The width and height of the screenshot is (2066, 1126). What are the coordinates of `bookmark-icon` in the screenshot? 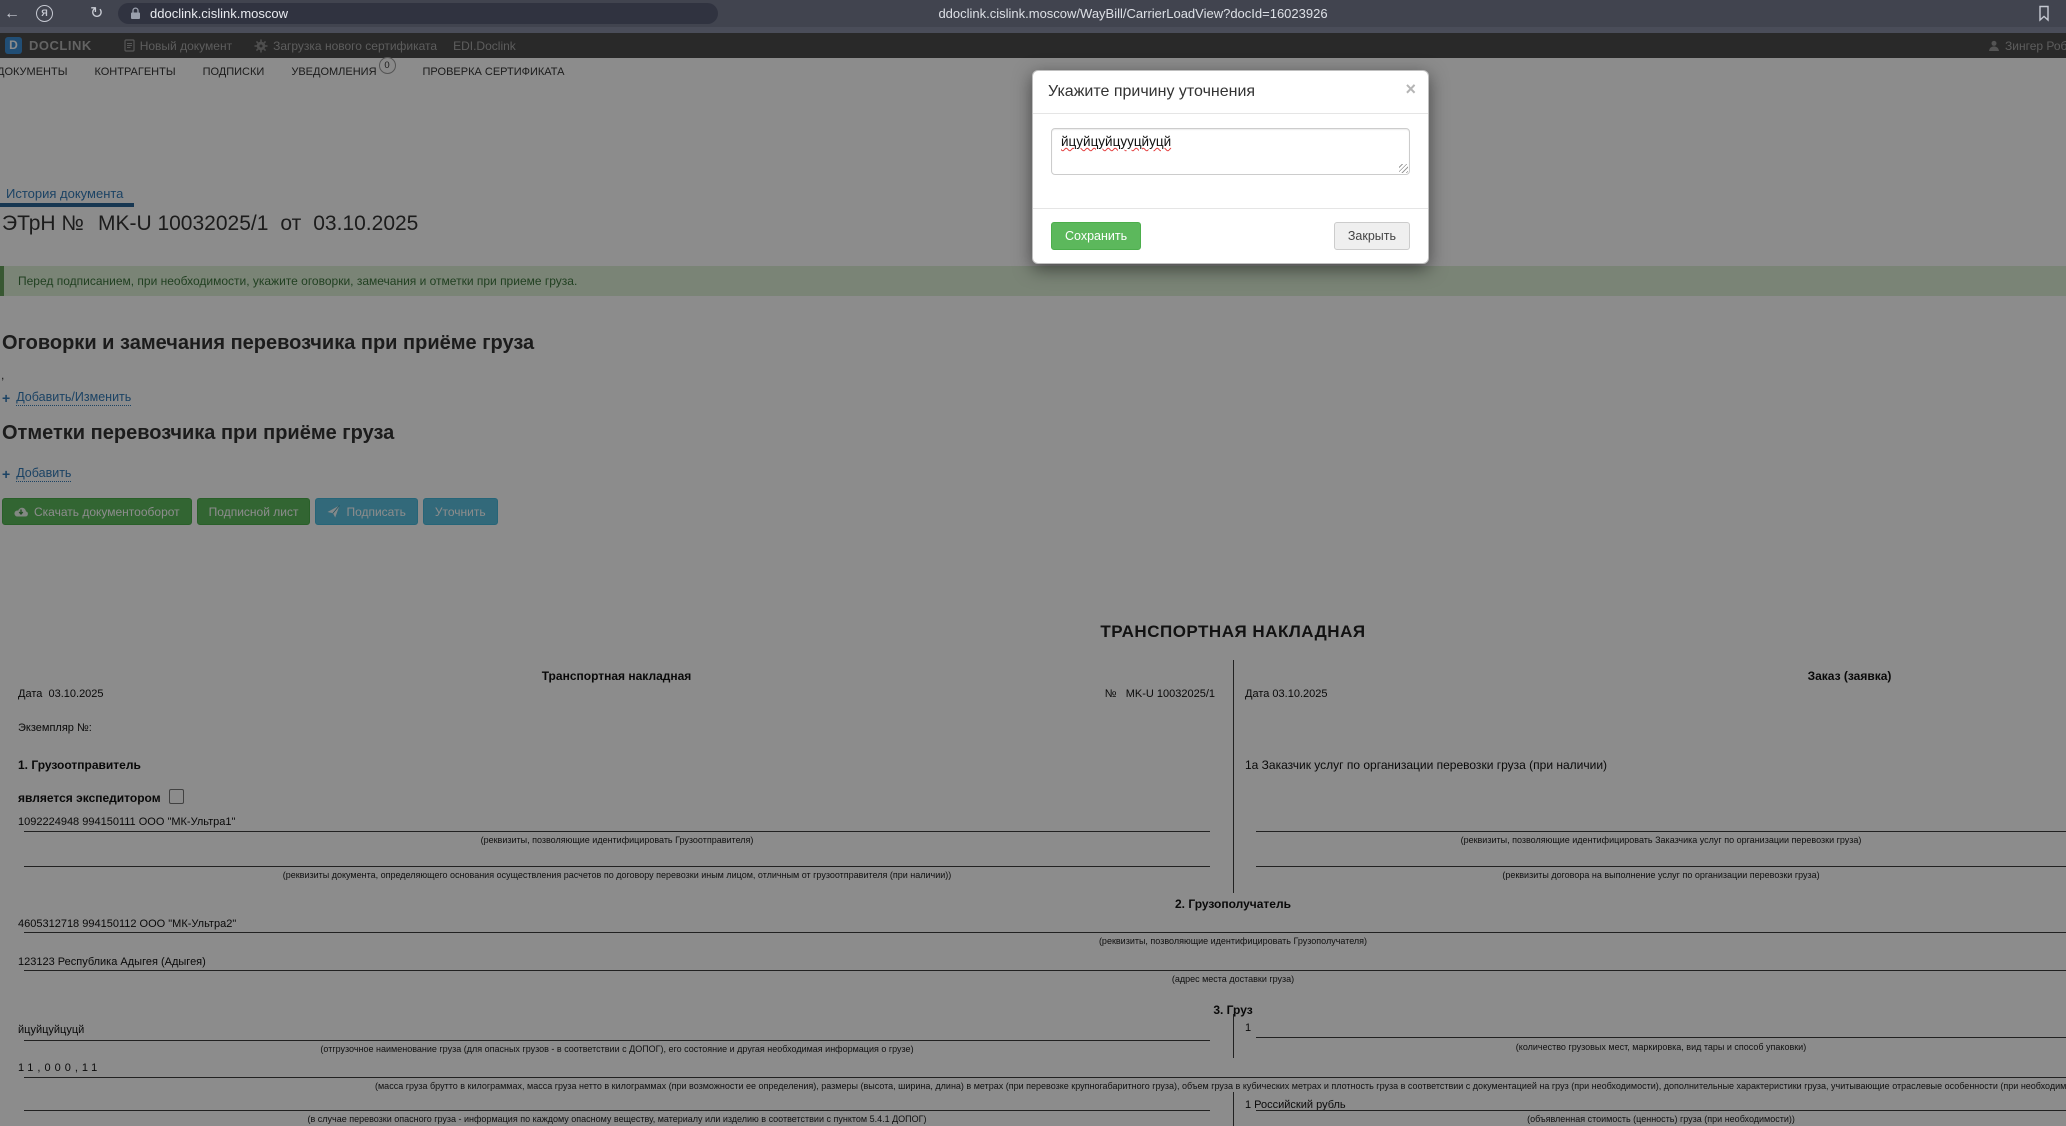 It's located at (2044, 13).